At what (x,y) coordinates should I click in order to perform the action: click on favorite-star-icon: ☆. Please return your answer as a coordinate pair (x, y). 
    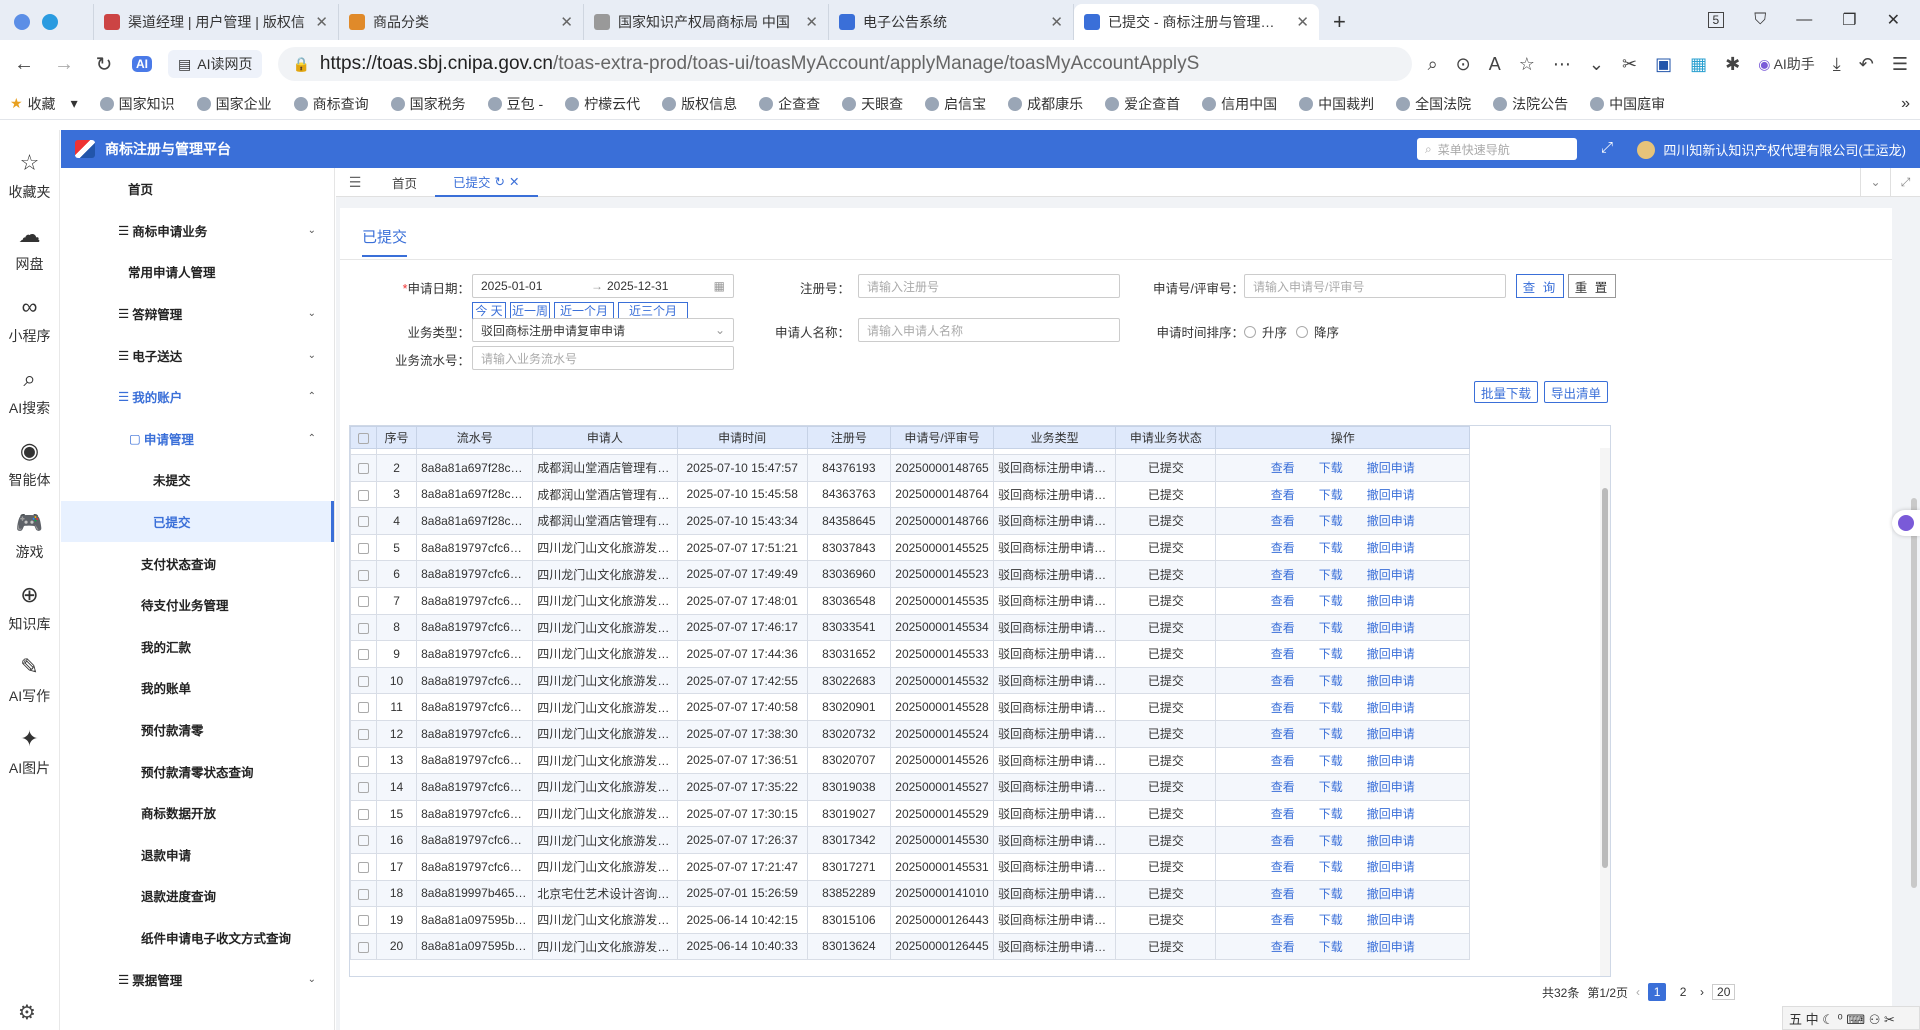
    Looking at the image, I should click on (1527, 64).